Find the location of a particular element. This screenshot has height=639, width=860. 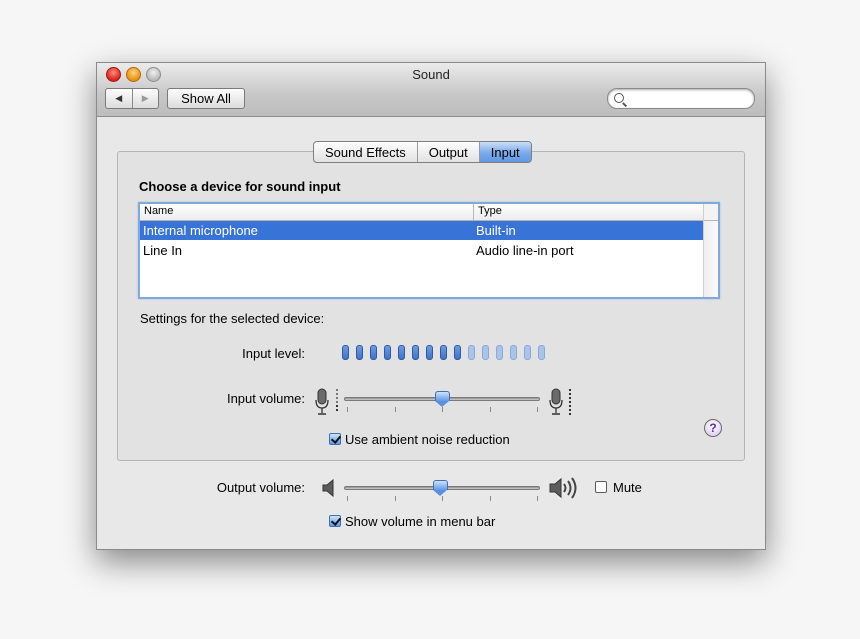

window-title: Sound is located at coordinates (431, 74).